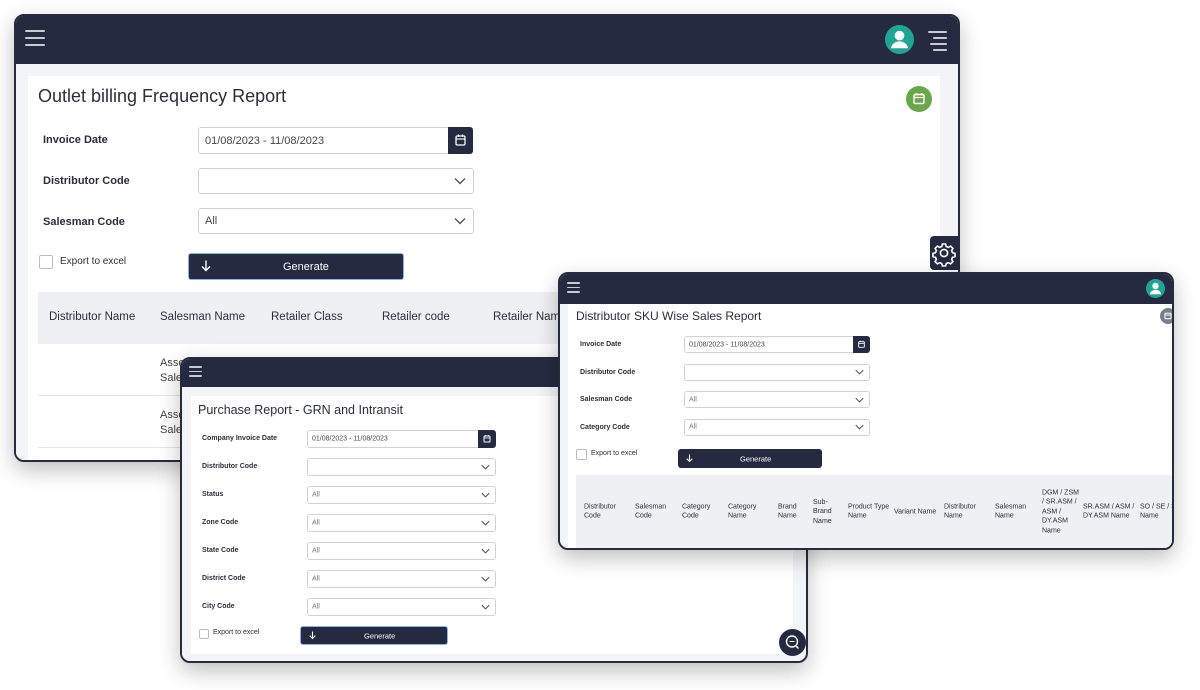 This screenshot has width=1200, height=690. What do you see at coordinates (651, 511) in the screenshot?
I see `column-header: Salesman Code` at bounding box center [651, 511].